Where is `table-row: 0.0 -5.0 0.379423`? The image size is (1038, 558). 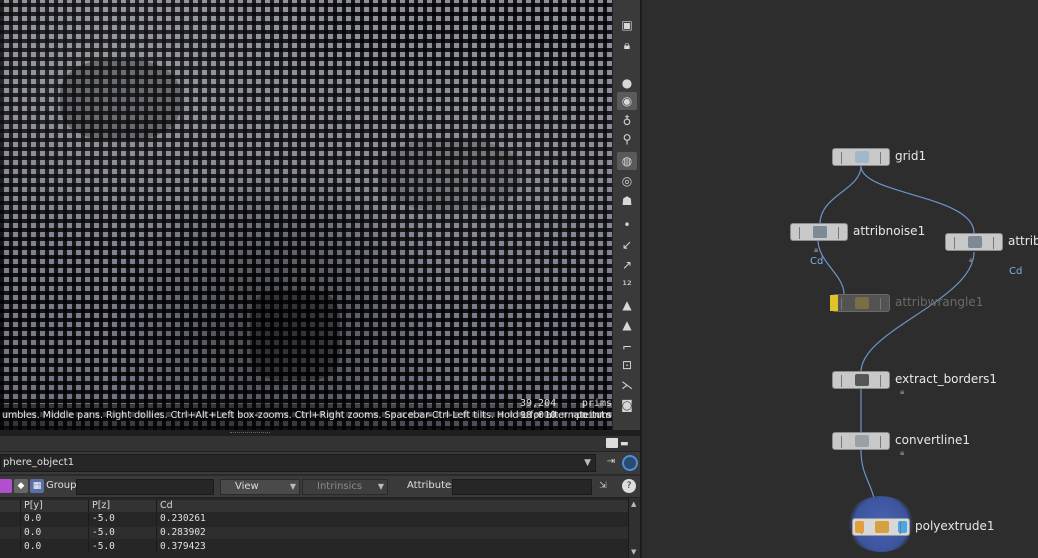
table-row: 0.0 -5.0 0.379423 is located at coordinates (314, 547).